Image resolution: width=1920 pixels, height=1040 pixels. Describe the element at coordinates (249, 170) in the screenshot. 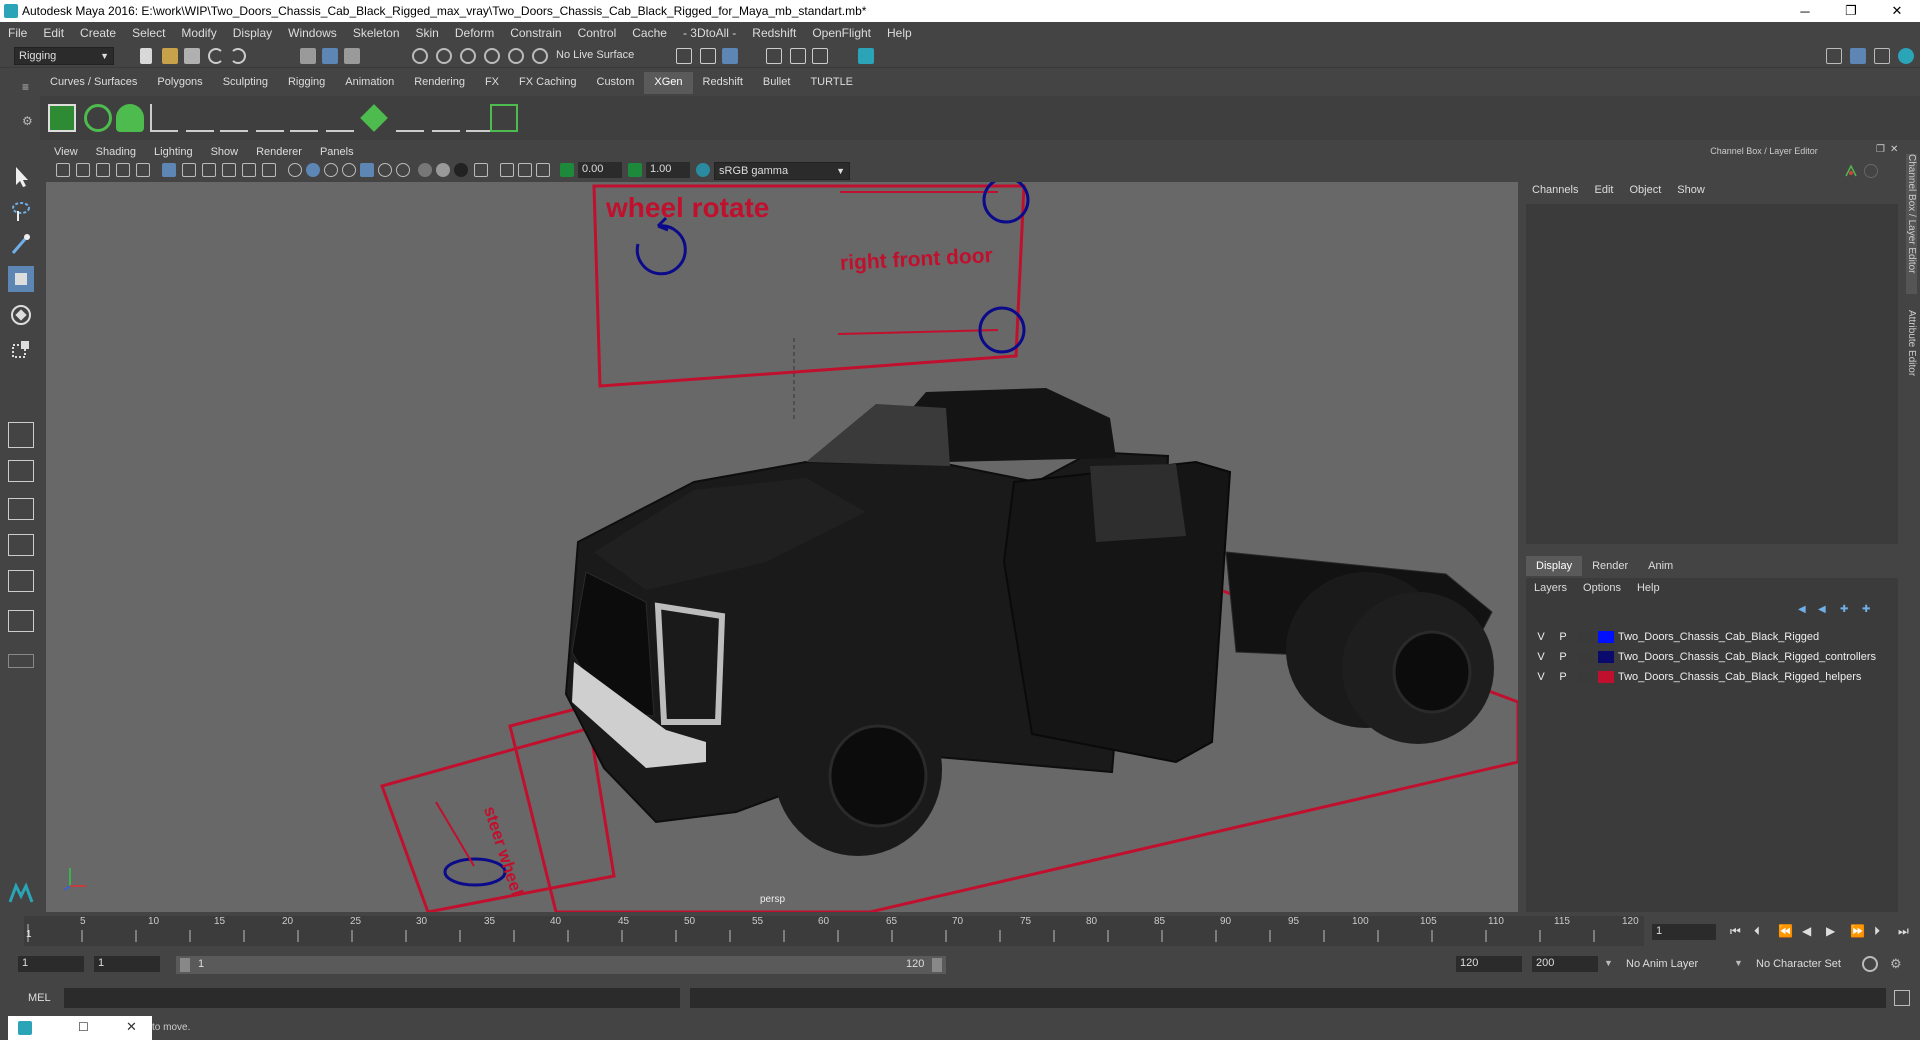

I see `field-chart-icon` at that location.